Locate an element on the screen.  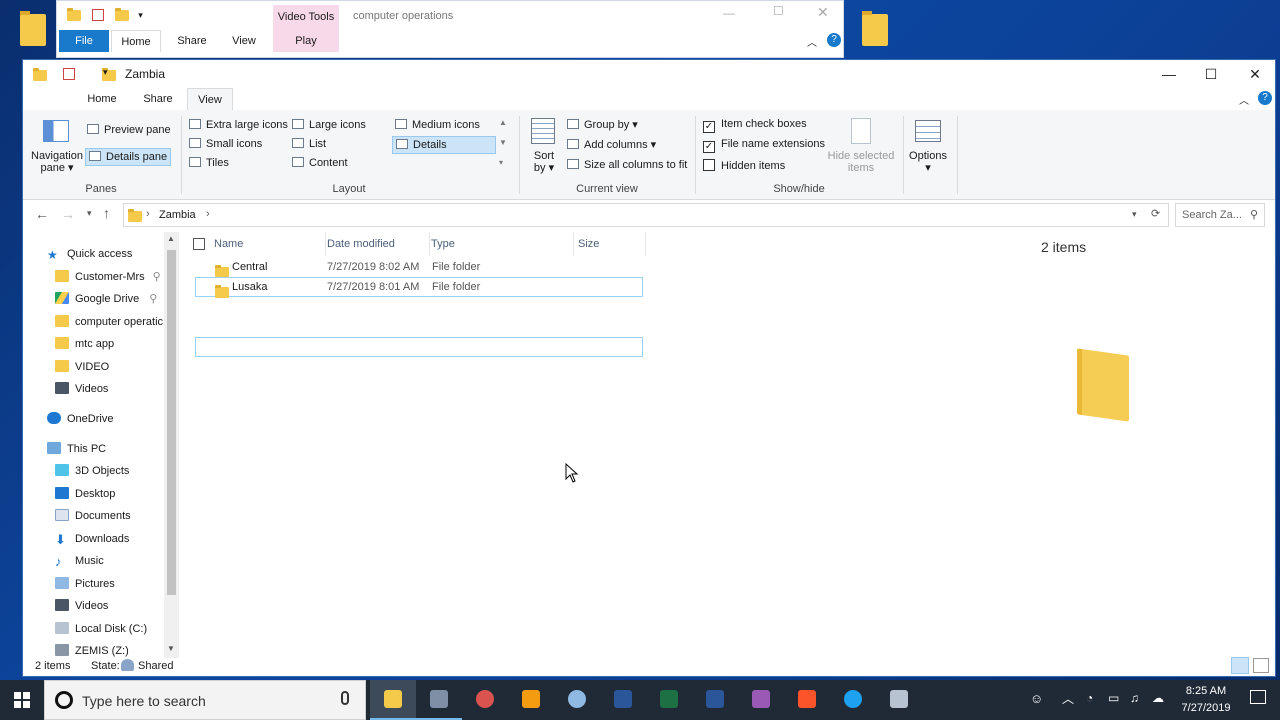
help-icon: ? is located at coordinates (834, 40).